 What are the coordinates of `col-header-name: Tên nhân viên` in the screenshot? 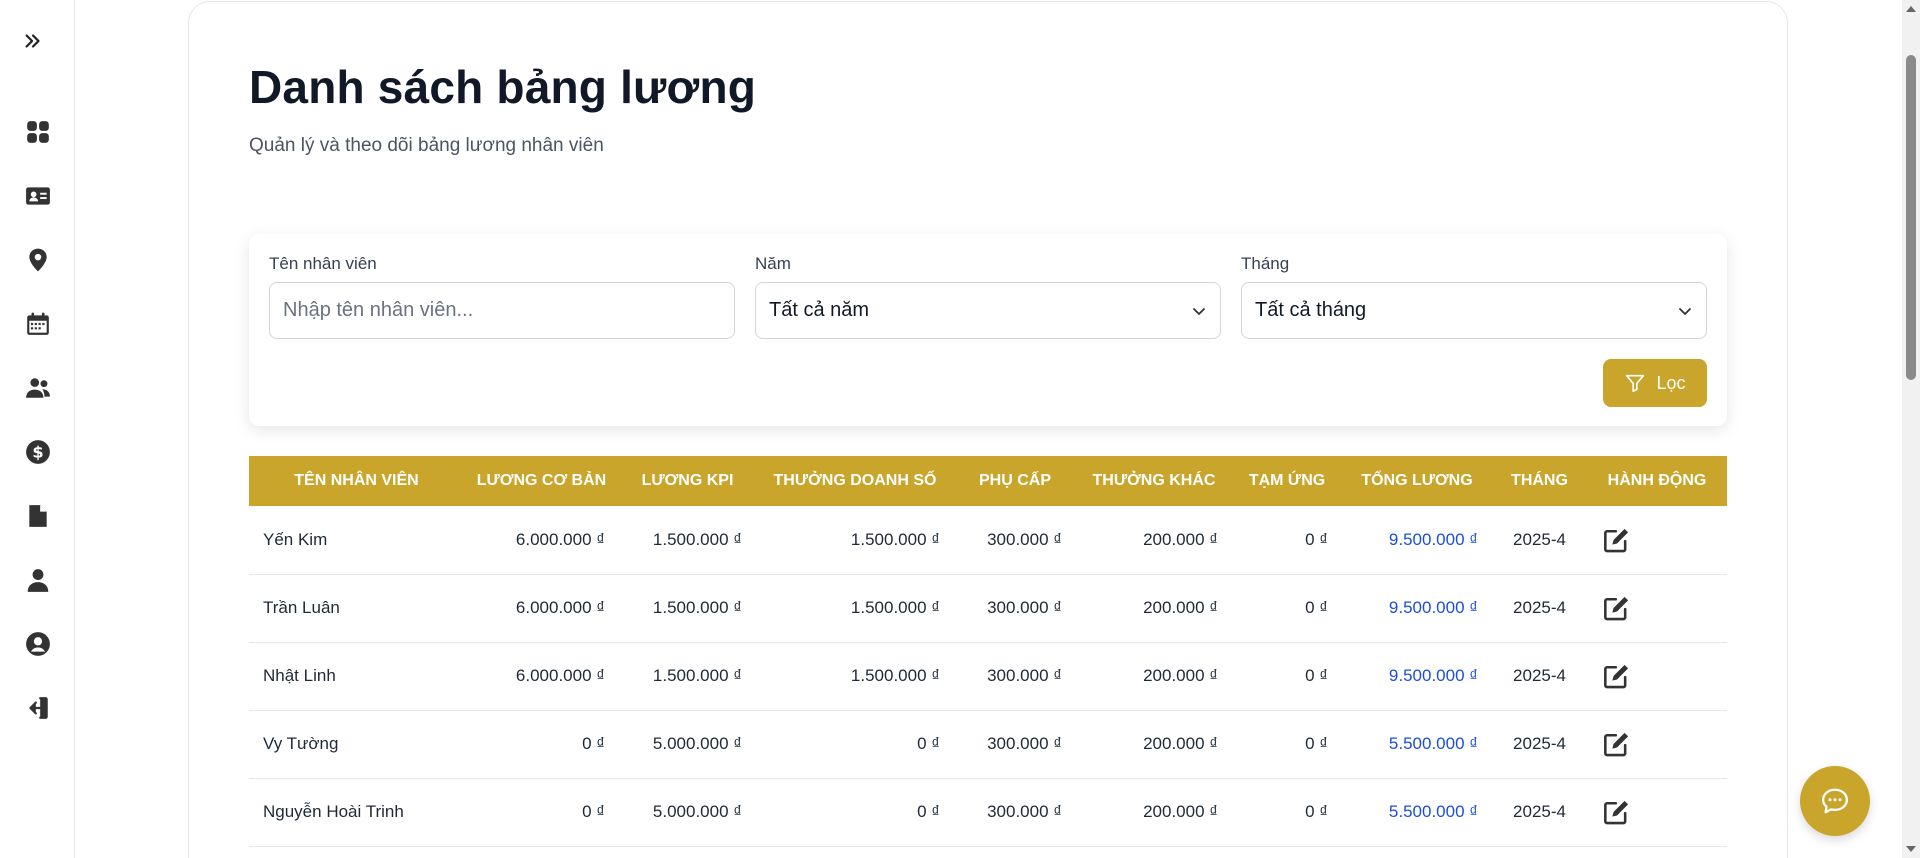 It's located at (356, 481).